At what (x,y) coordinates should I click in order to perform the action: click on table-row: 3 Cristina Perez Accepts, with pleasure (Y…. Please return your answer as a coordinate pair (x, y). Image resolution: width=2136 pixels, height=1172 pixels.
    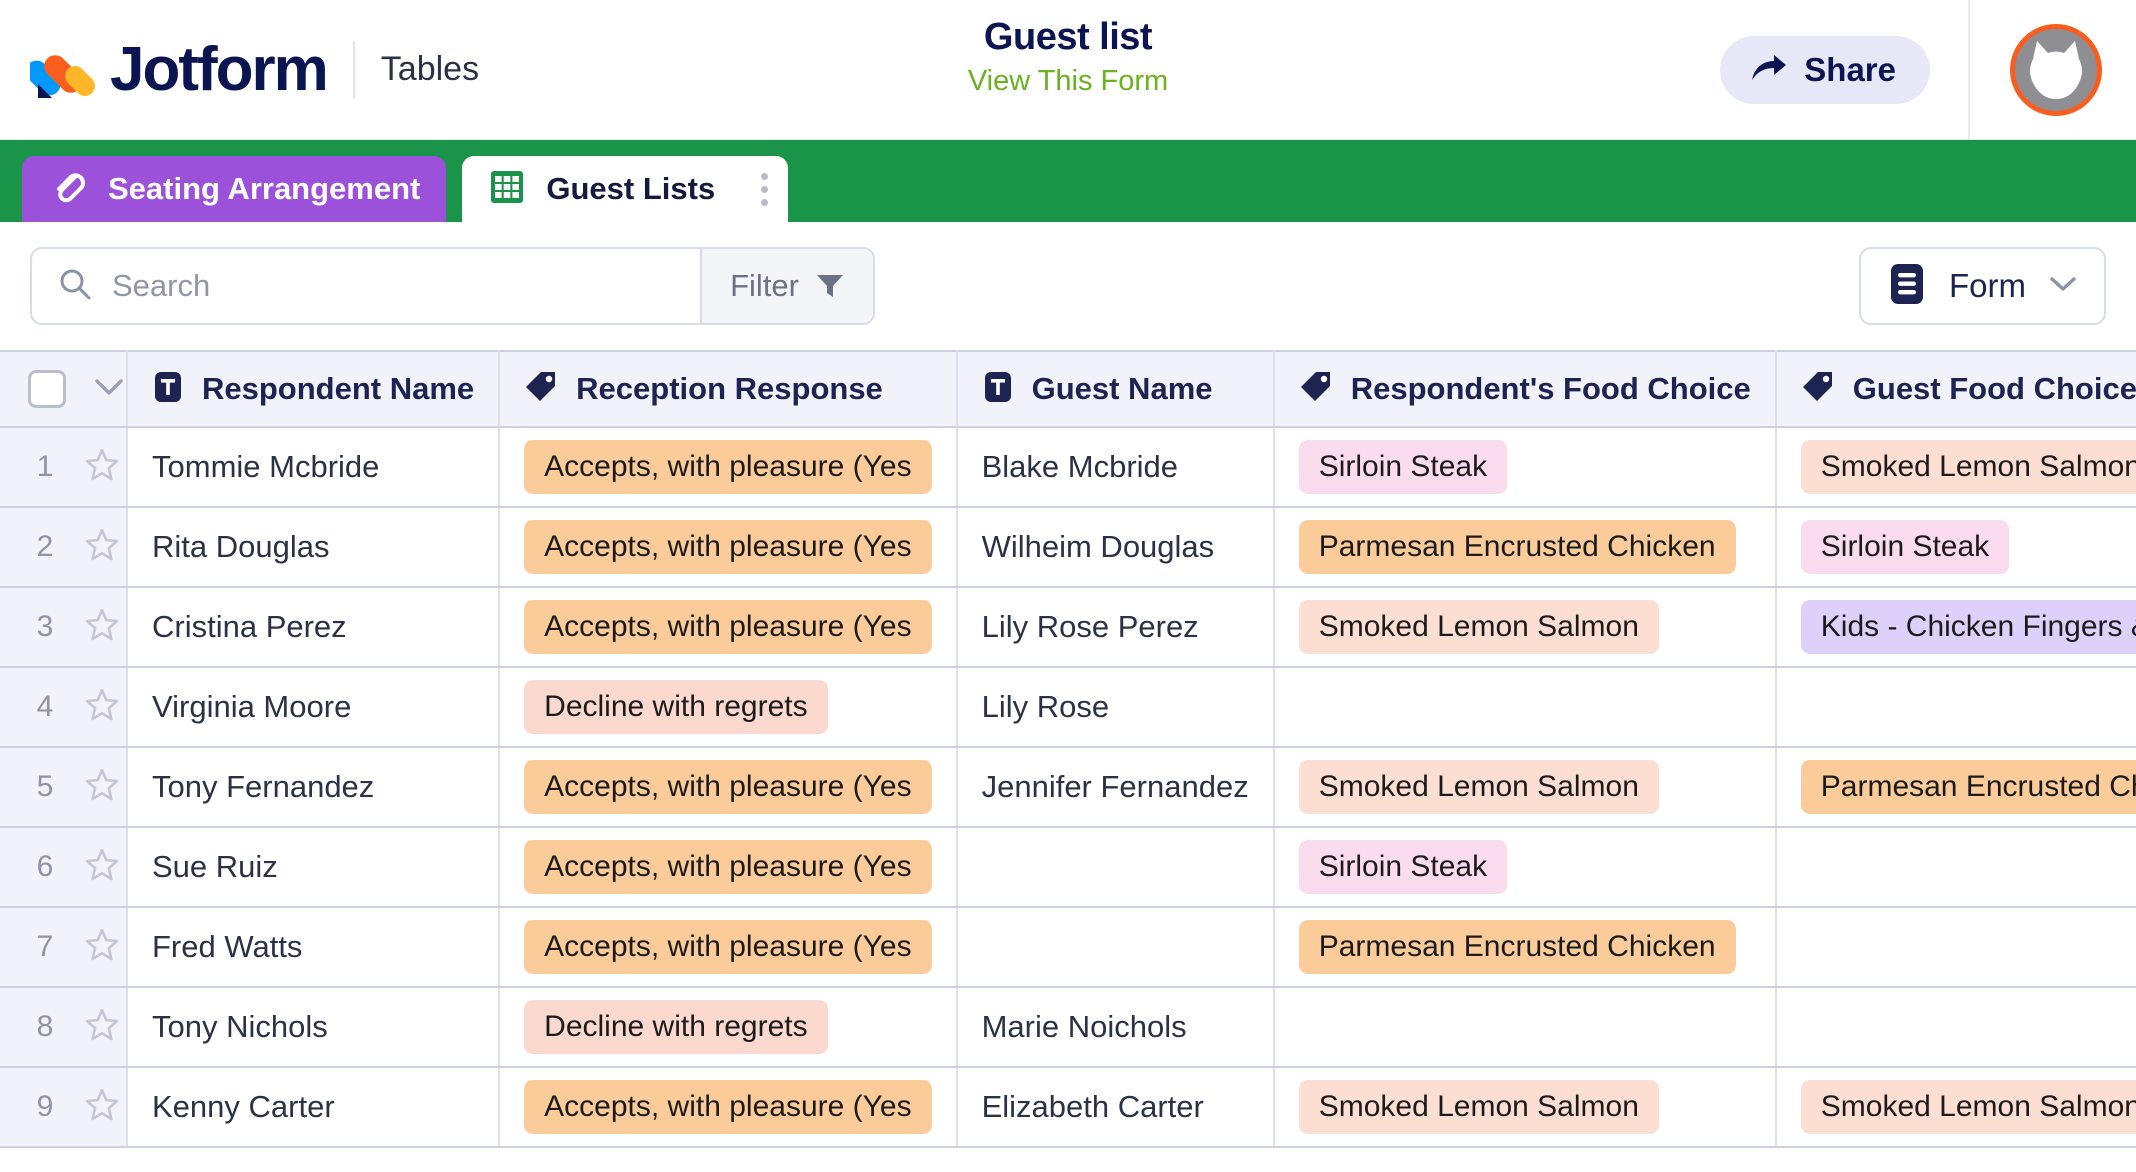
    Looking at the image, I should click on (1068, 627).